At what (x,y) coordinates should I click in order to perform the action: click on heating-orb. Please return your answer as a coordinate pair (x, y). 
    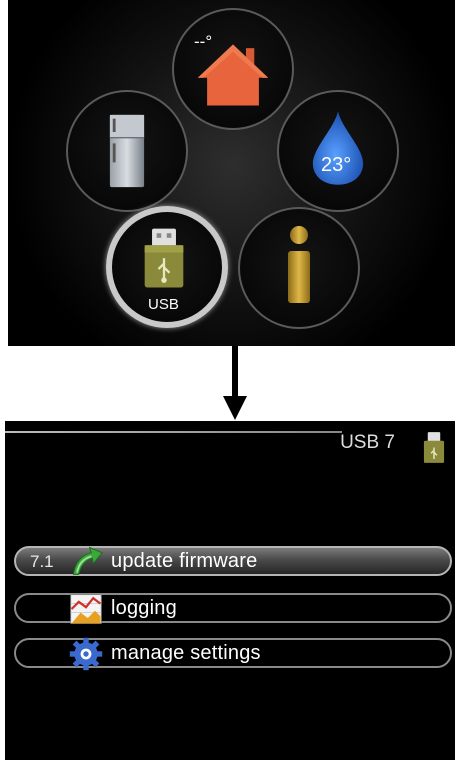
    Looking at the image, I should click on (127, 151).